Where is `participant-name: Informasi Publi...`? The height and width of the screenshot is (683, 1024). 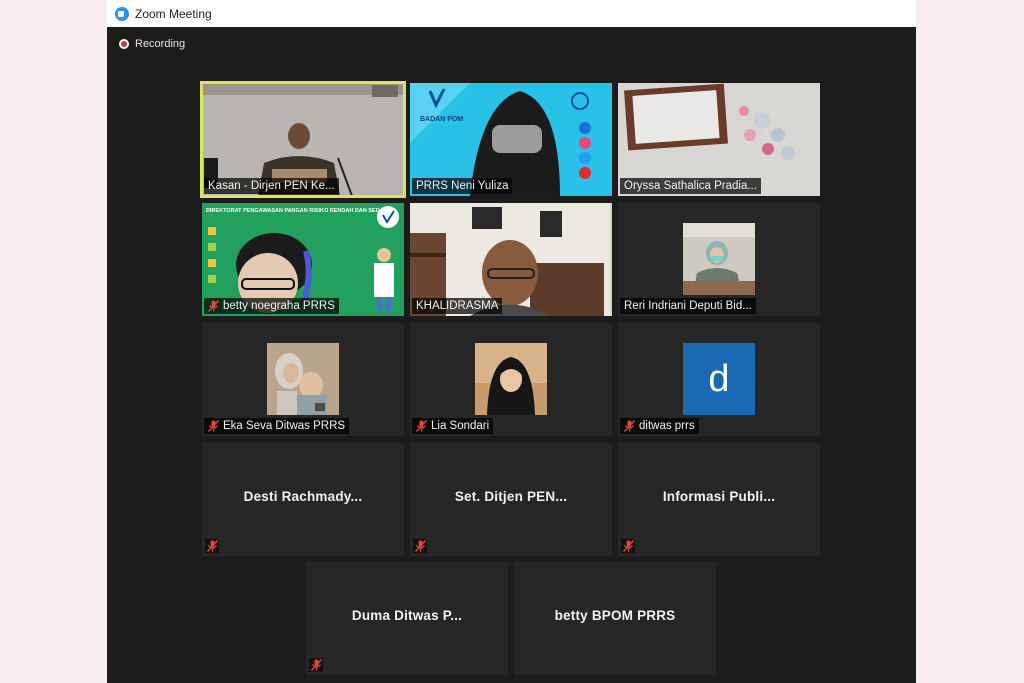
participant-name: Informasi Publi... is located at coordinates (719, 496).